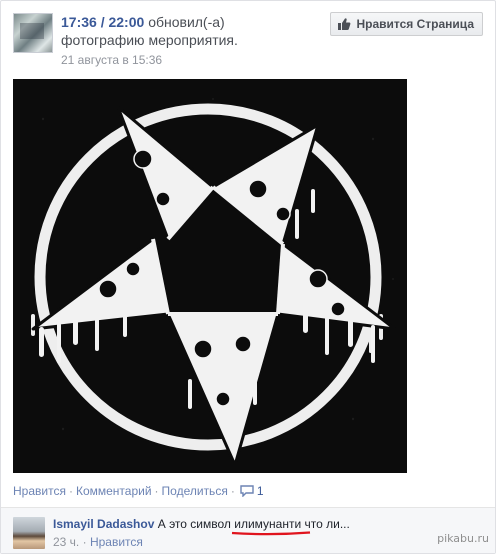 Image resolution: width=496 pixels, height=554 pixels. What do you see at coordinates (247, 491) in the screenshot?
I see `comment-bubble-icon` at bounding box center [247, 491].